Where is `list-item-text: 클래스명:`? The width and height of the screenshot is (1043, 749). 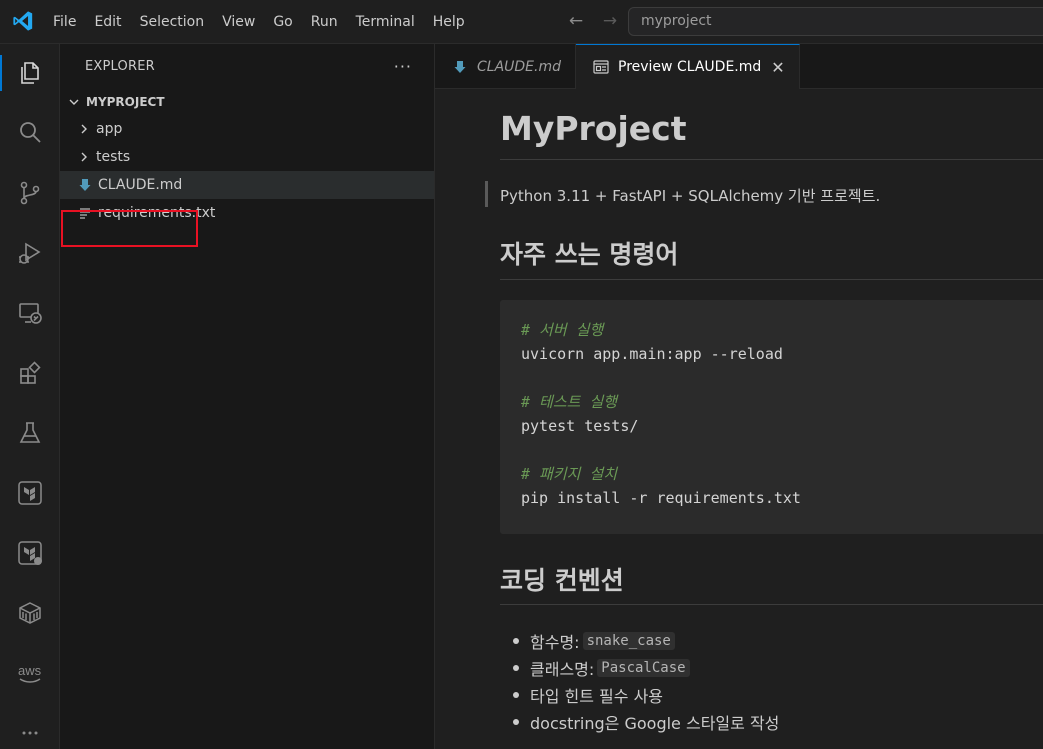
list-item-text: 클래스명: is located at coordinates (562, 669).